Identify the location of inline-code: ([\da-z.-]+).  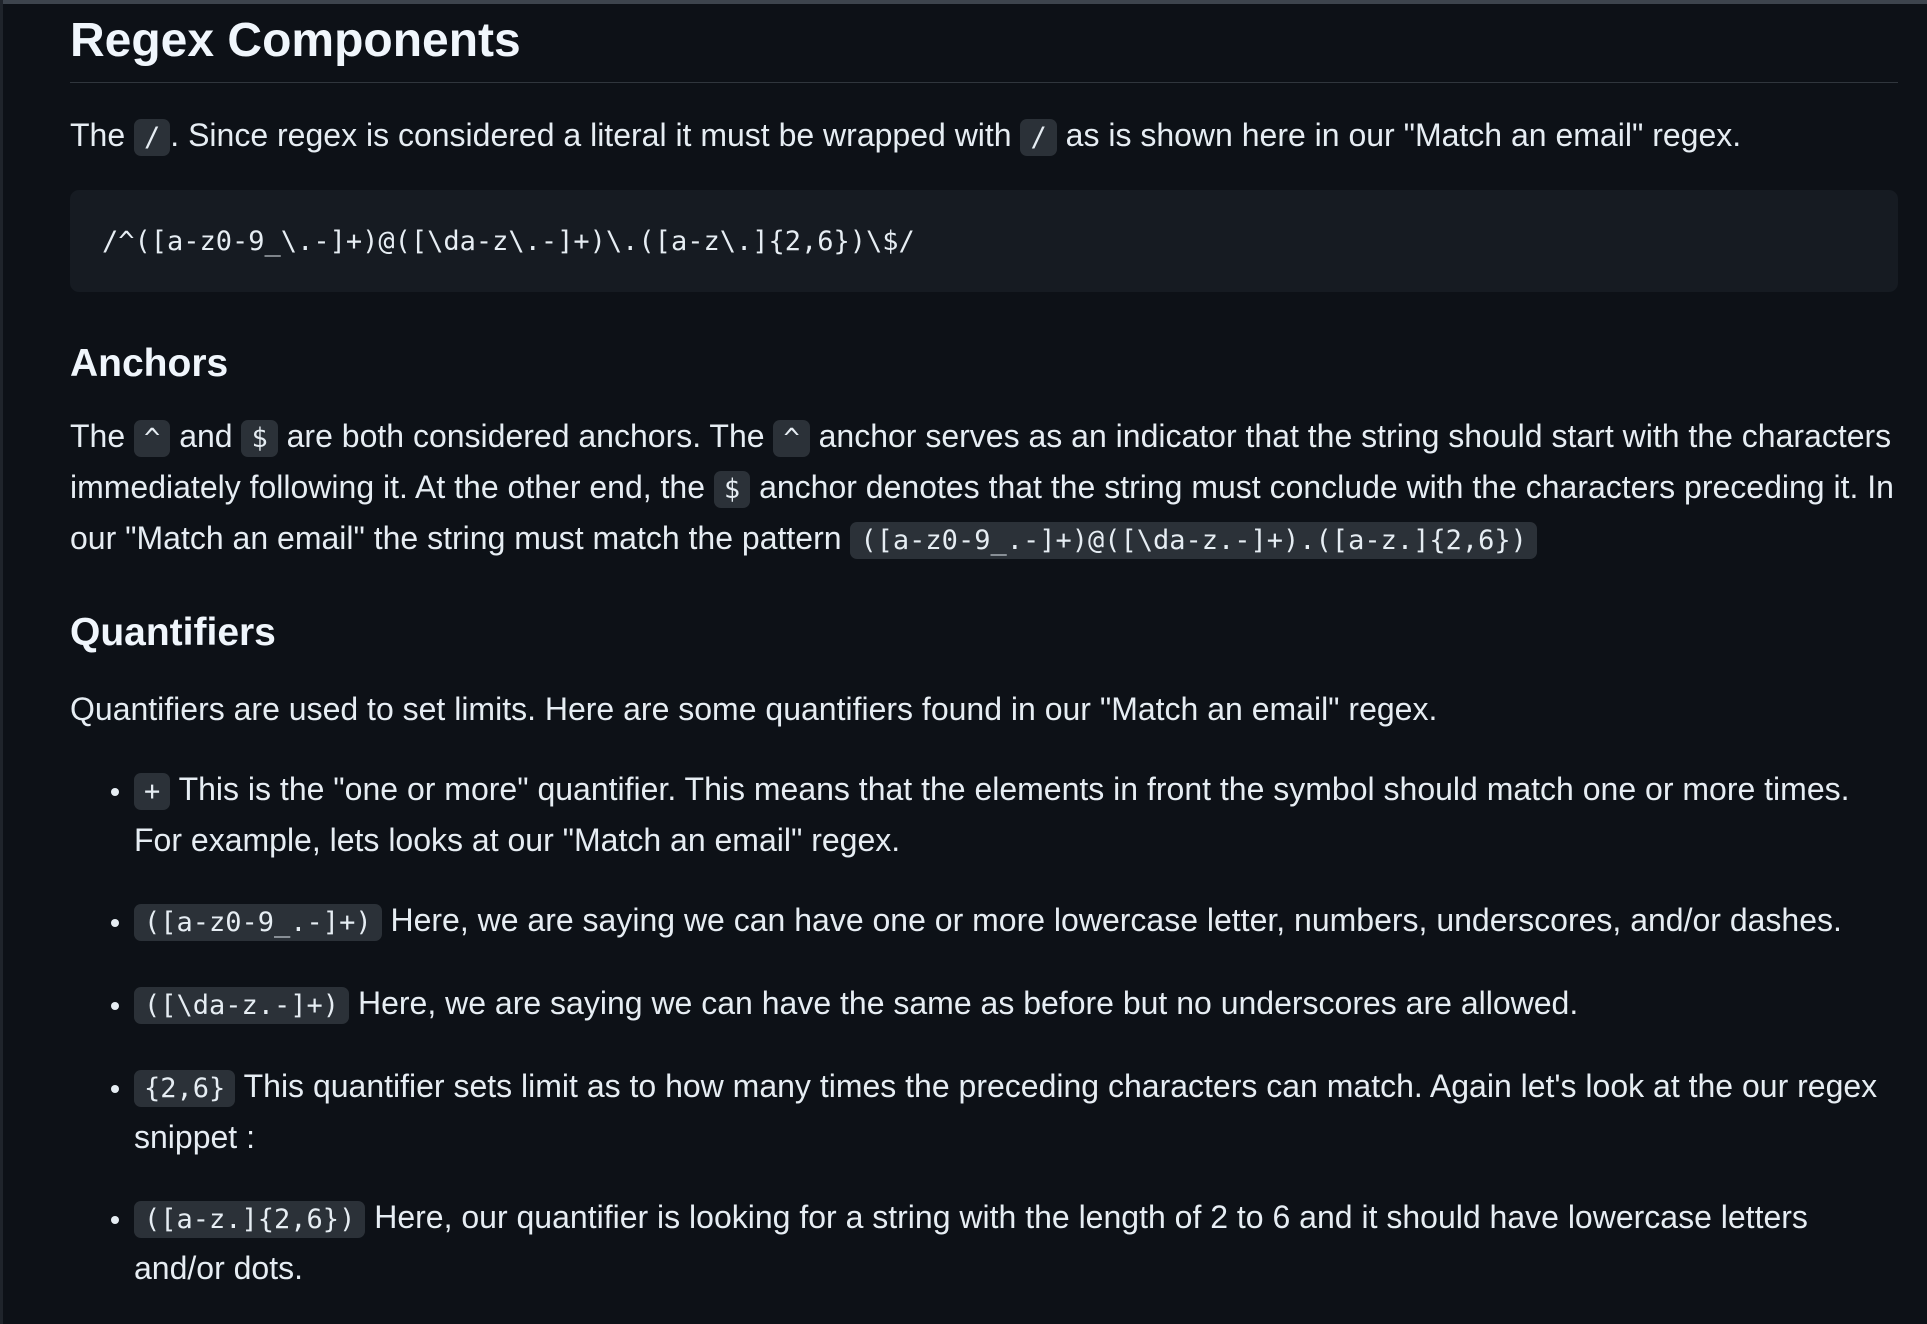
(242, 1005).